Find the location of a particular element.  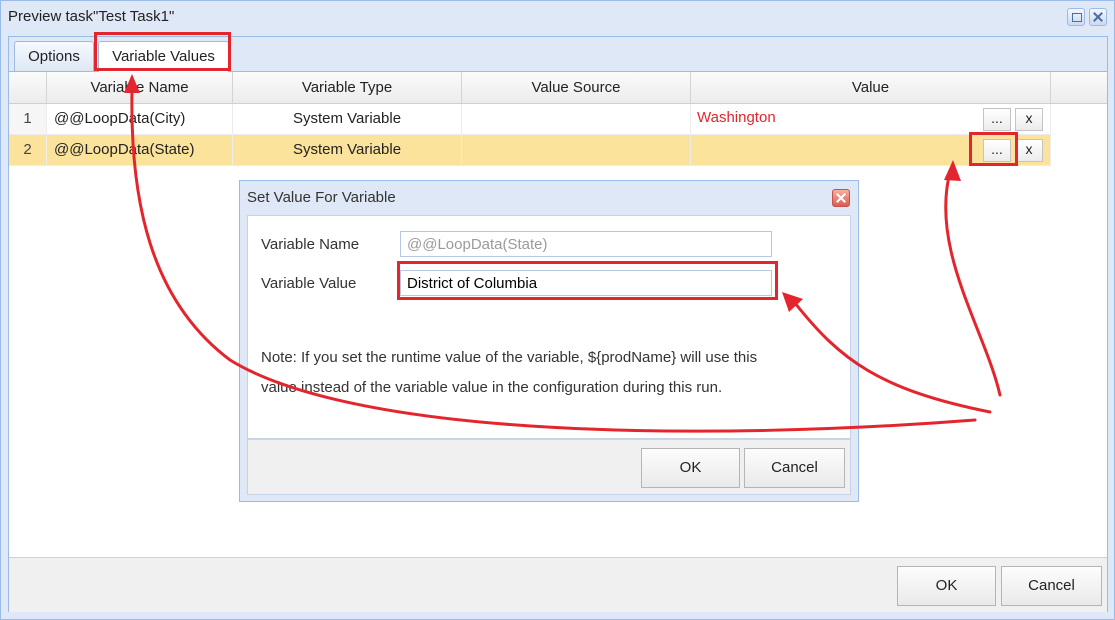

dialog-ok-button: OK is located at coordinates (690, 468).